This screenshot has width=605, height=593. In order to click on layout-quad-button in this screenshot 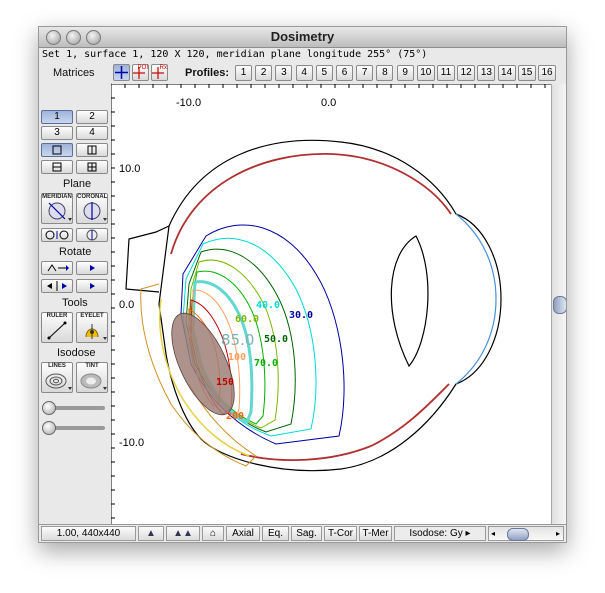, I will do `click(92, 167)`.